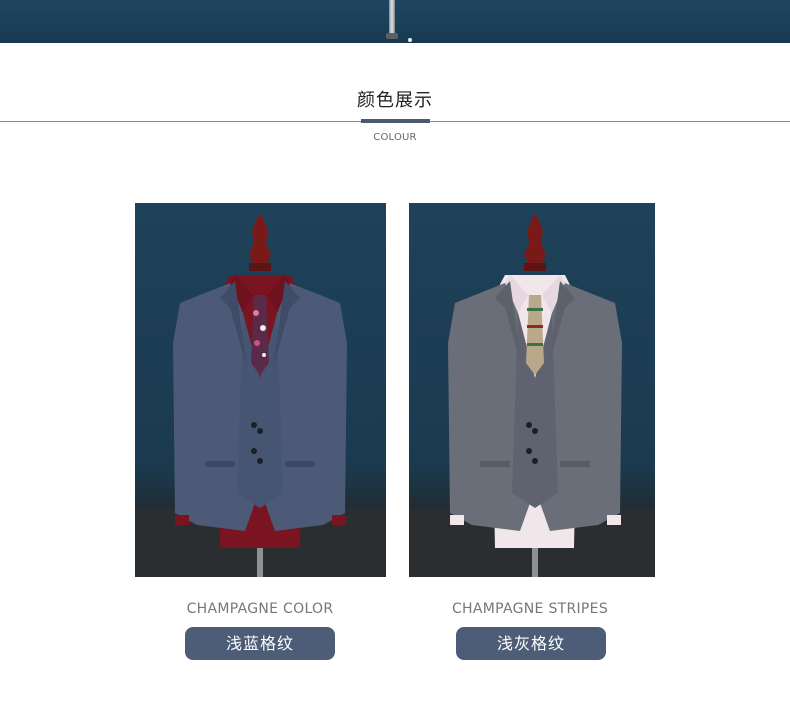  What do you see at coordinates (395, 100) in the screenshot?
I see `section-title: 颜色展示` at bounding box center [395, 100].